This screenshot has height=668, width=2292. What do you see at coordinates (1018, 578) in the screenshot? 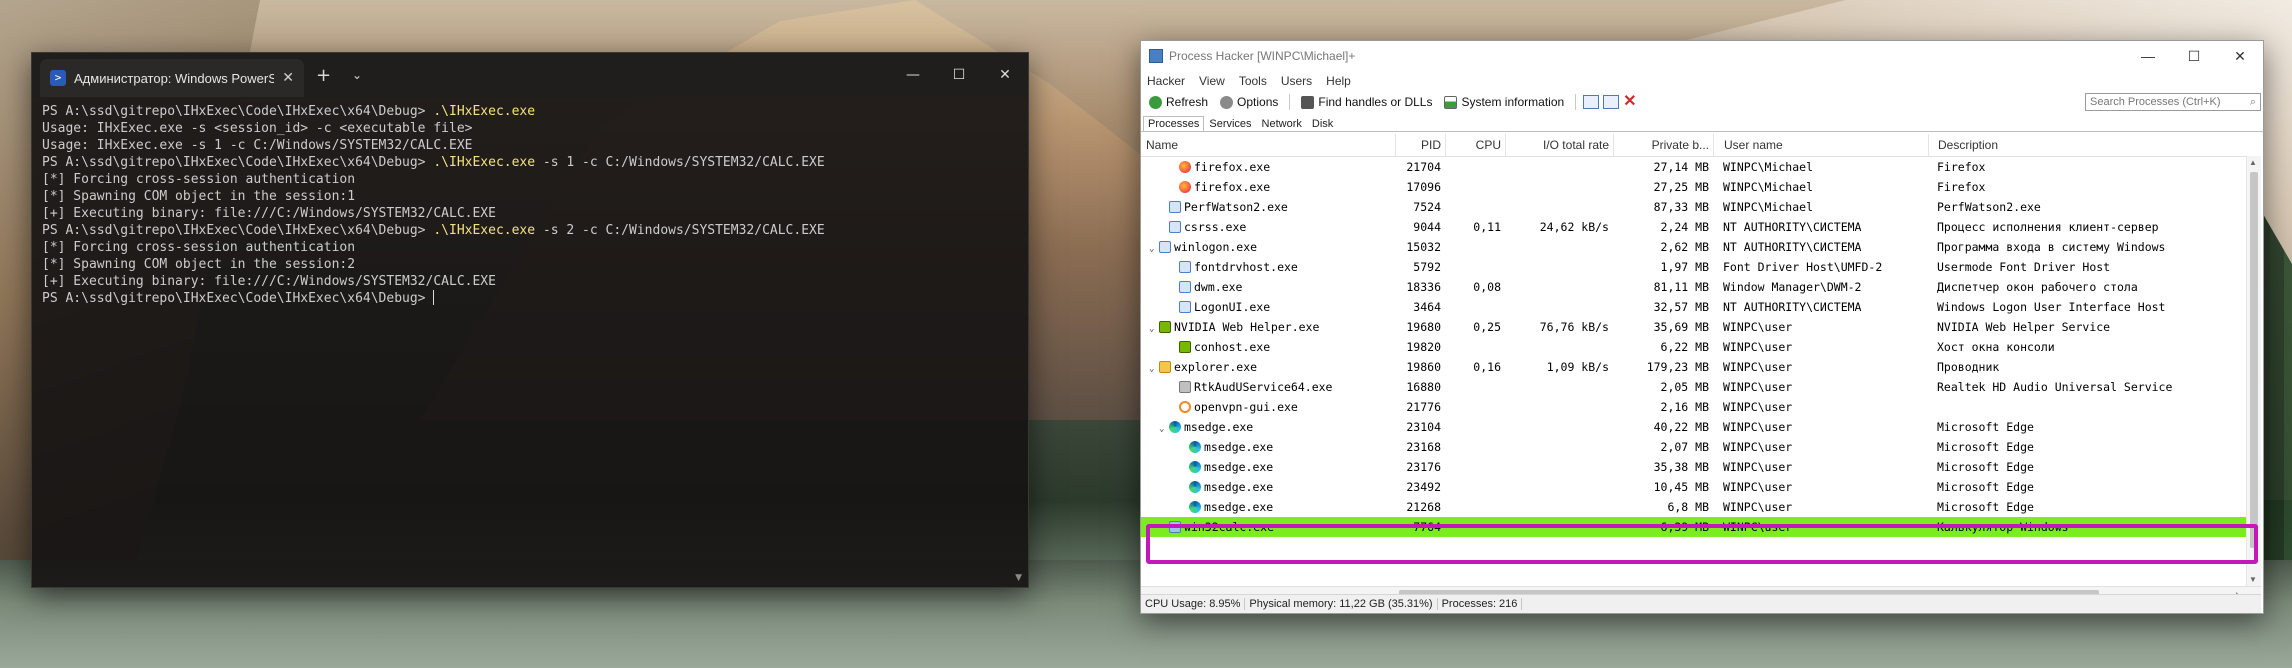
I see `terminal-scroll-down-icon: ▼` at bounding box center [1018, 578].